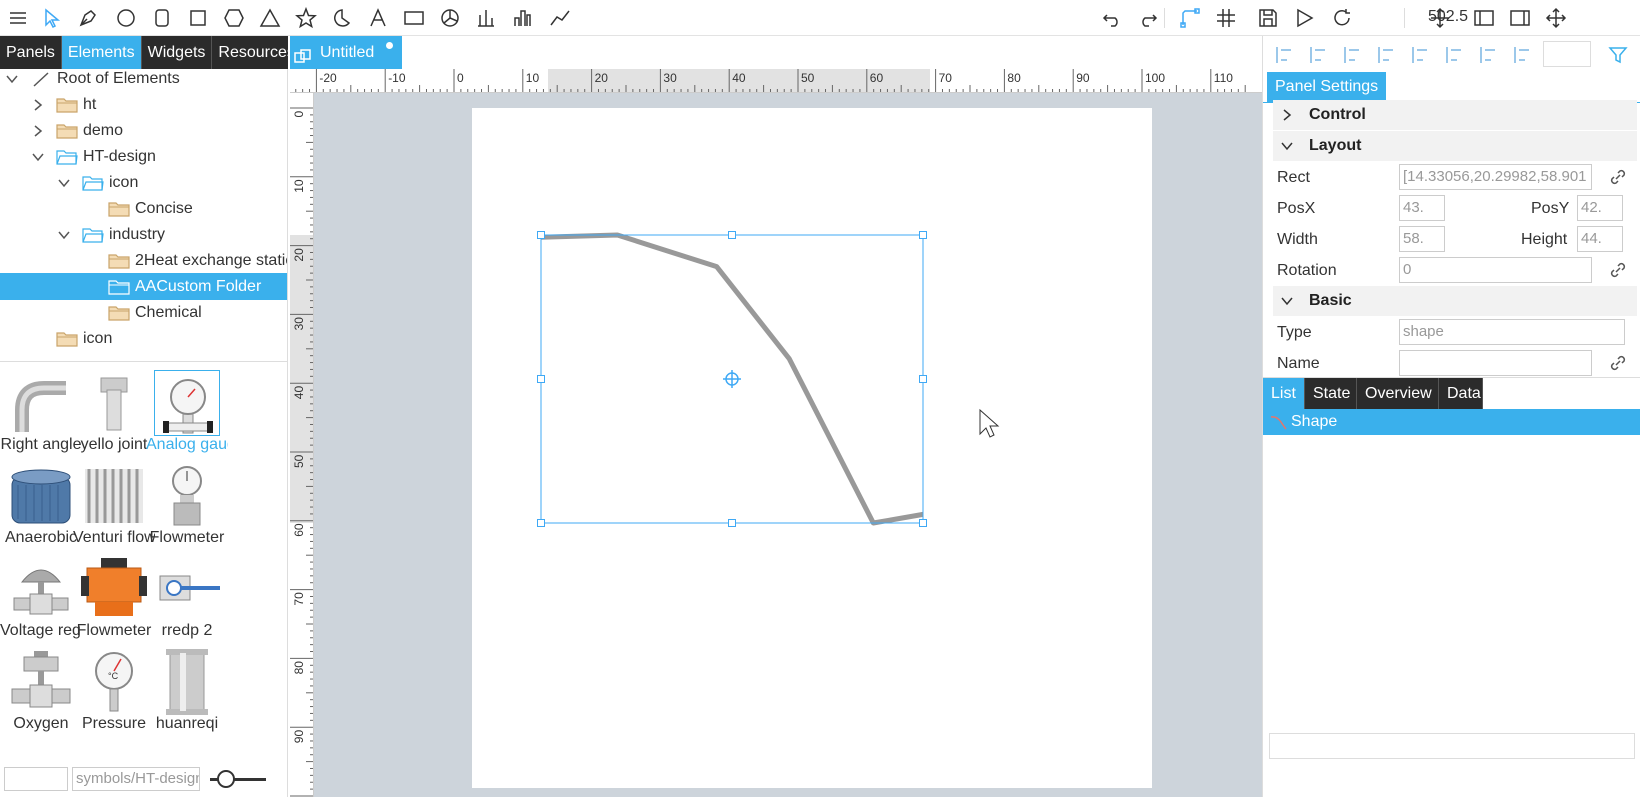 This screenshot has height=797, width=1640. What do you see at coordinates (560, 18) in the screenshot?
I see `line-chart-icon` at bounding box center [560, 18].